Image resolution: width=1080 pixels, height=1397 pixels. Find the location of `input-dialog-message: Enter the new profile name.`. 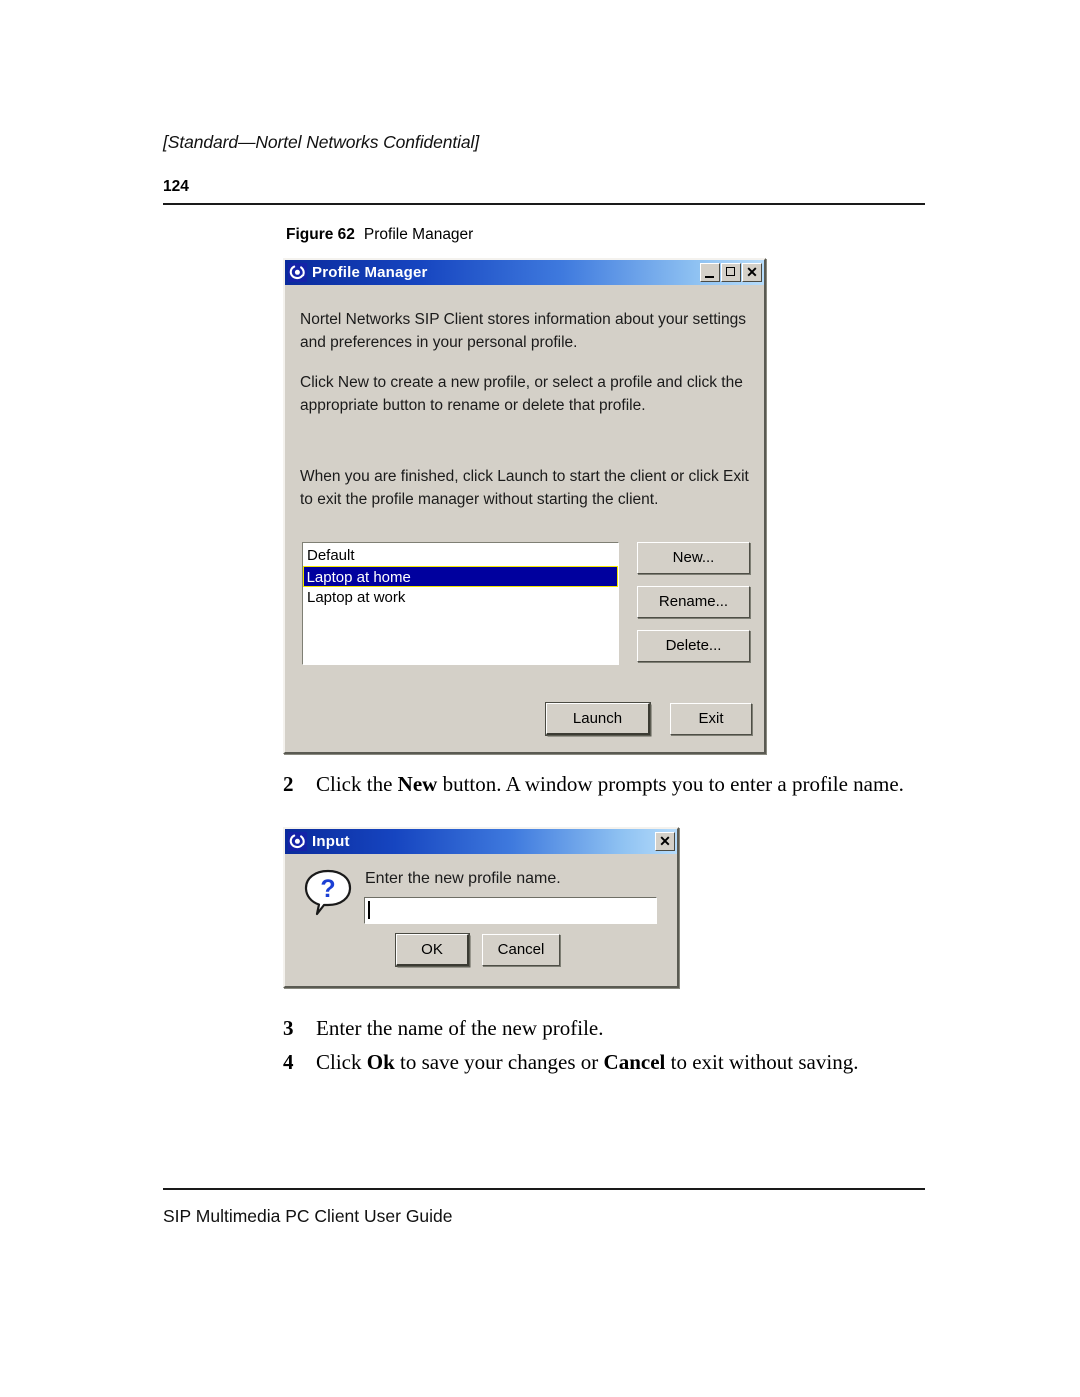

input-dialog-message: Enter the new profile name. is located at coordinates (463, 878).